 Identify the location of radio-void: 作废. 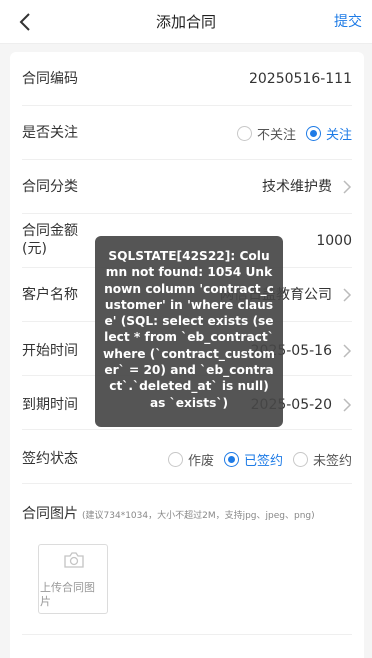
(190, 459).